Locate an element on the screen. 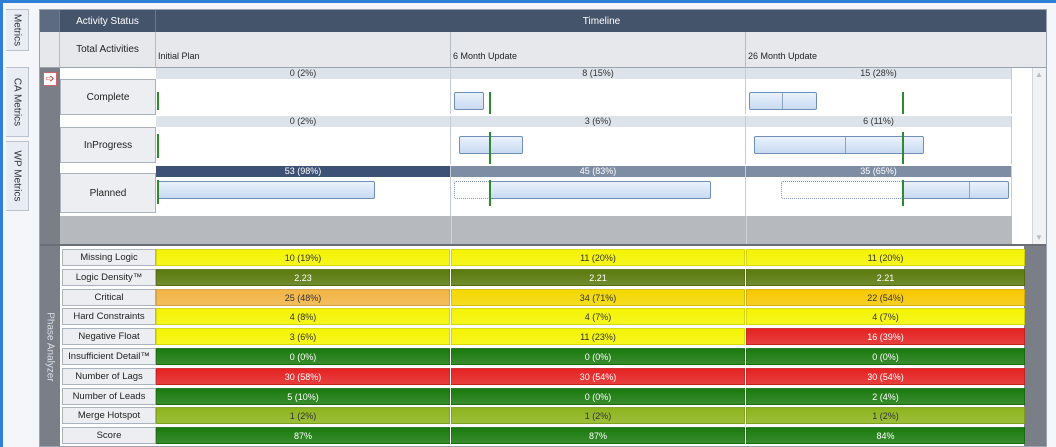 The image size is (1056, 447). column-header-initial-plan-label: Initial Plan is located at coordinates (179, 56).